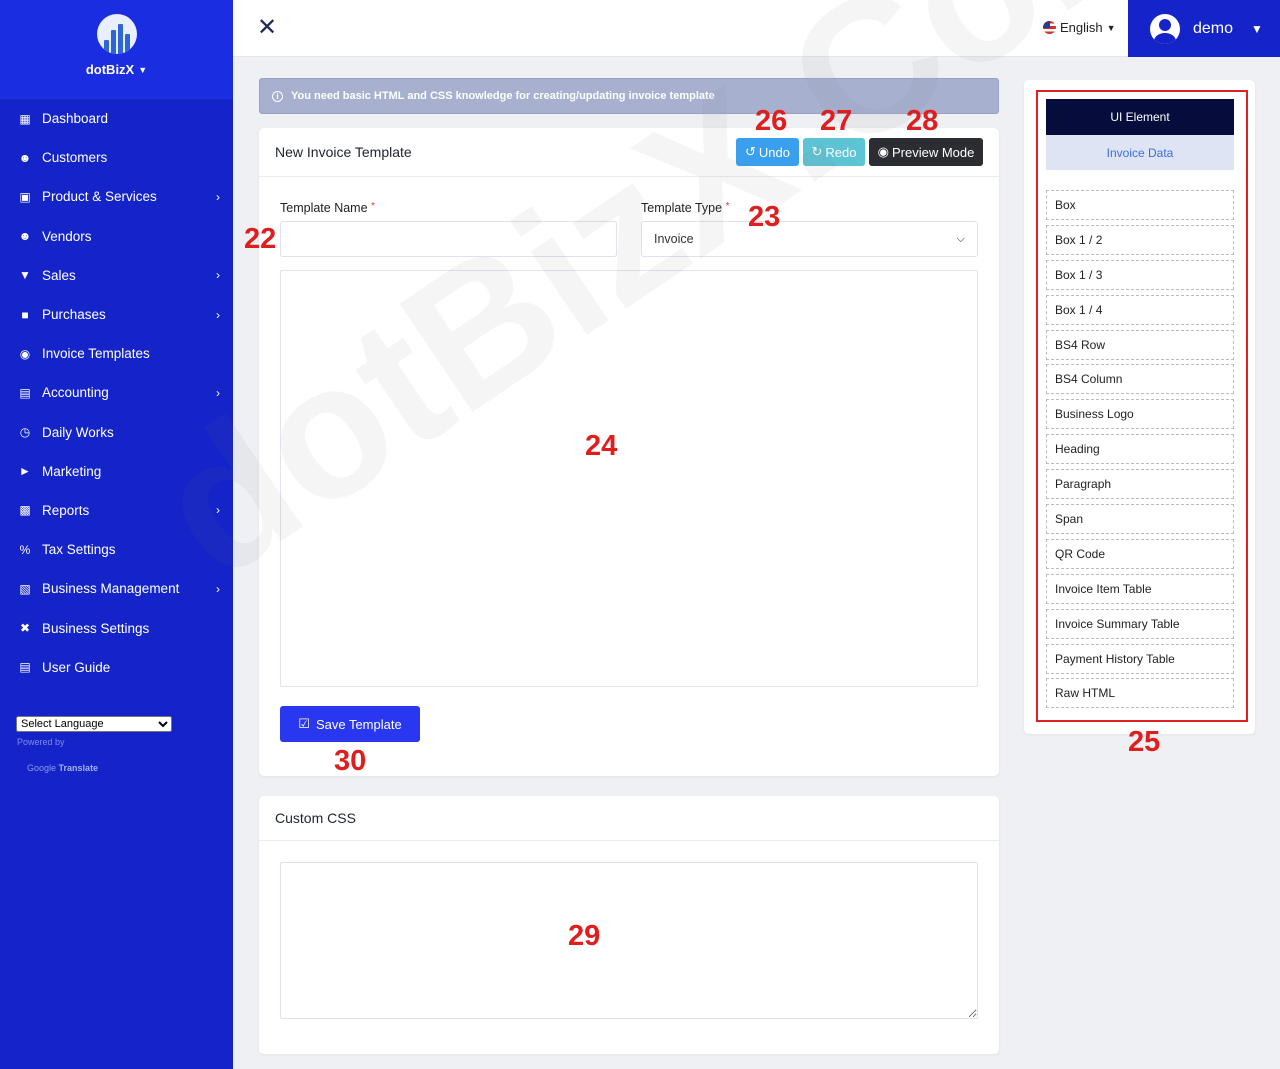 This screenshot has height=1069, width=1280. Describe the element at coordinates (25, 353) in the screenshot. I see `palette-icon: ◉` at that location.